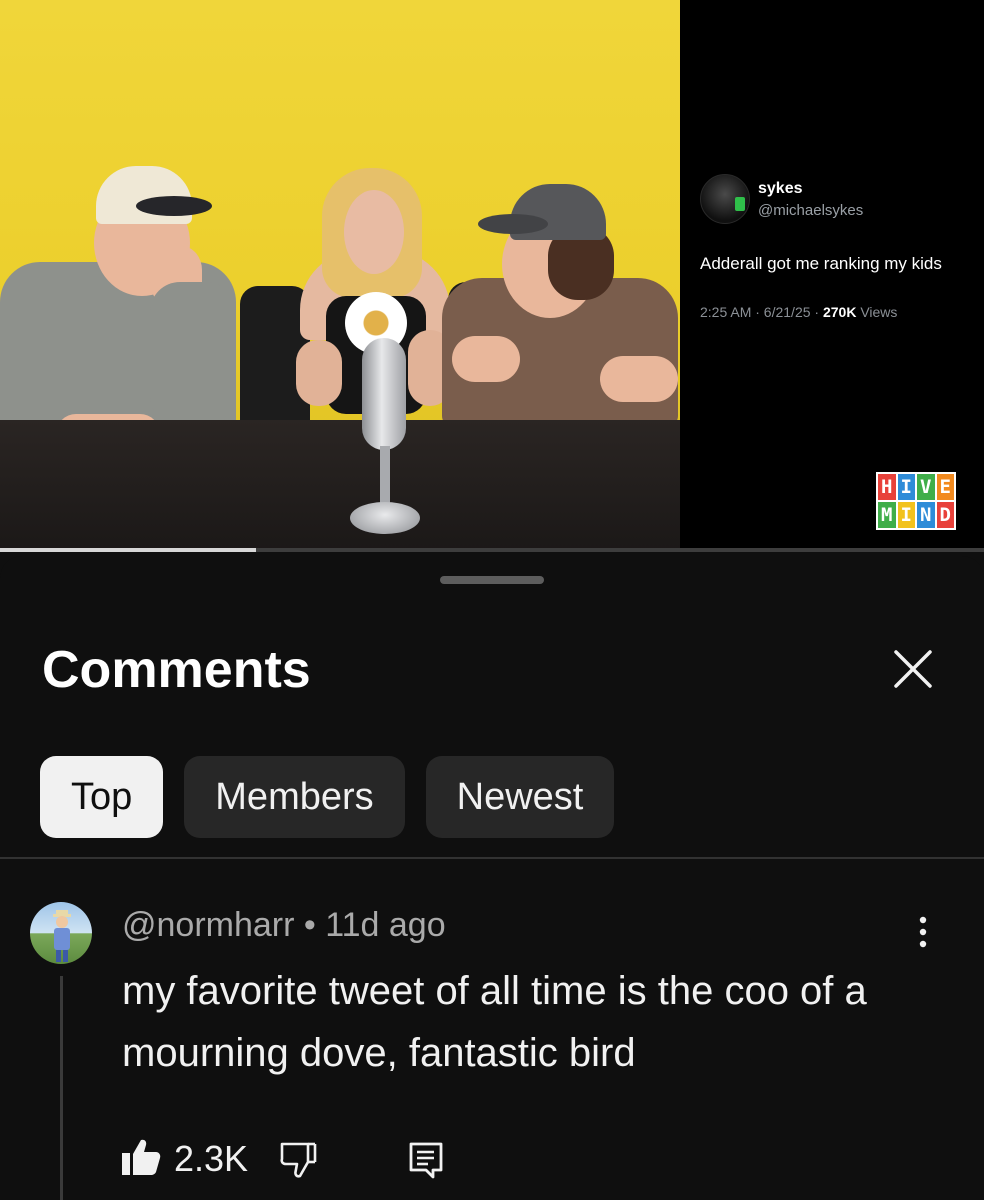 This screenshot has width=984, height=1200. What do you see at coordinates (102, 797) in the screenshot?
I see `tab-top: Top` at bounding box center [102, 797].